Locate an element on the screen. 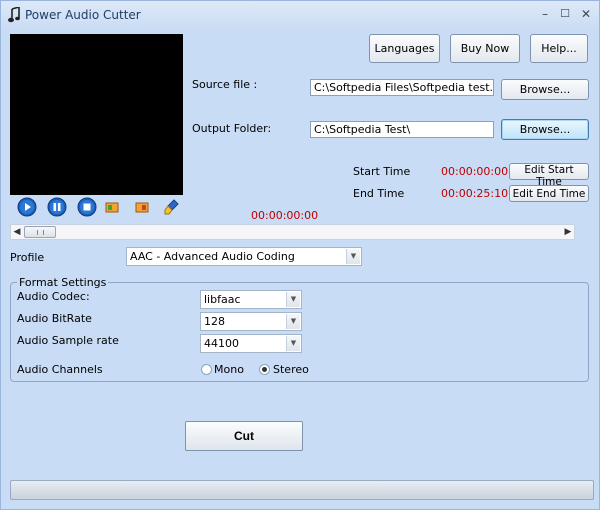  audio-codec-select: libfaac ▼ is located at coordinates (251, 299).